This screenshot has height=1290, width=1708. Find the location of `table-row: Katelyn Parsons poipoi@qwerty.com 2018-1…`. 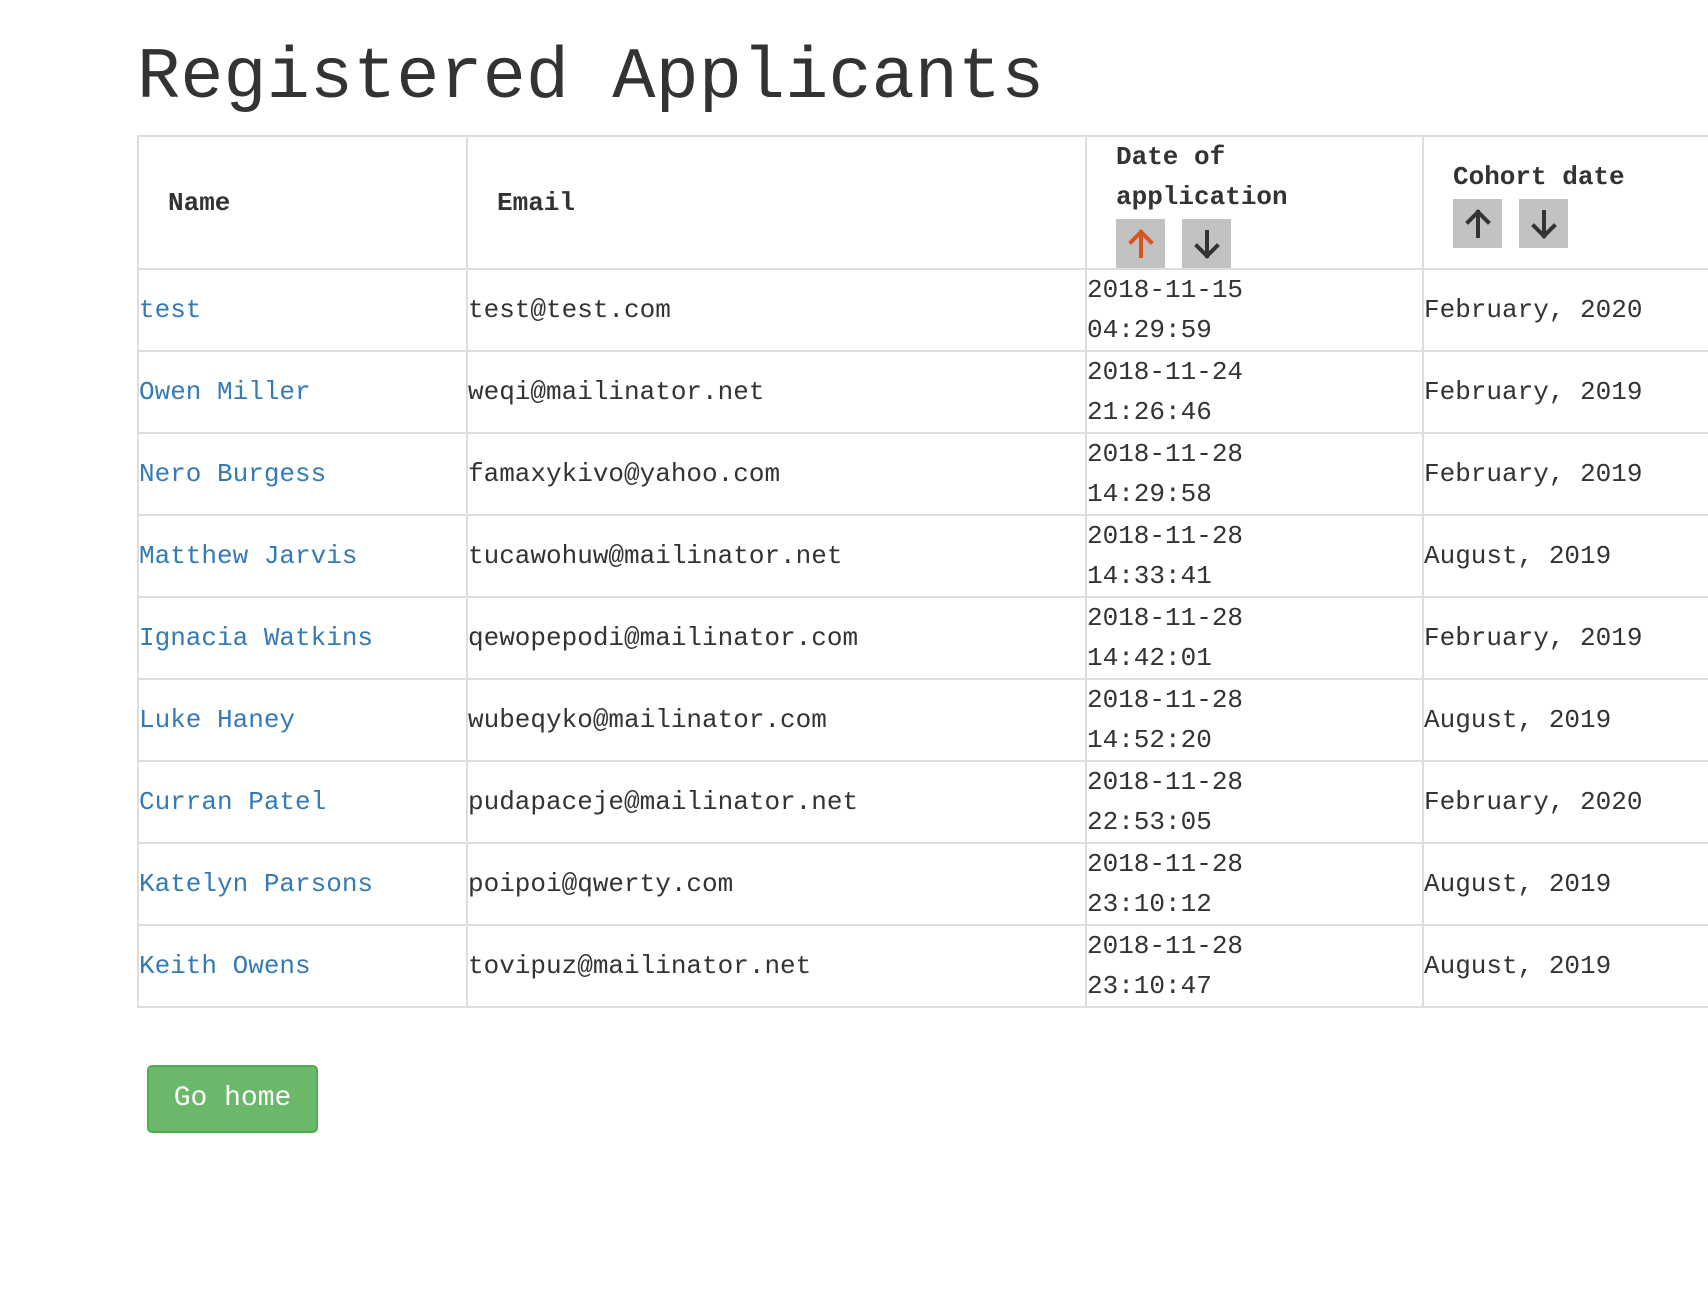

table-row: Katelyn Parsons poipoi@qwerty.com 2018-1… is located at coordinates (922, 884).